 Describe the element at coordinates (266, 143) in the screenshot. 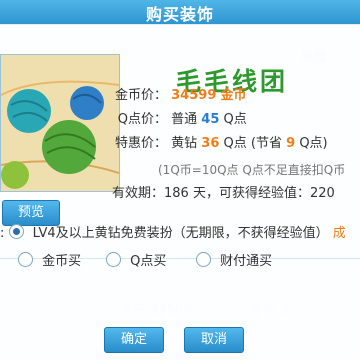

I see `special-price-save-prefix: (节省` at that location.